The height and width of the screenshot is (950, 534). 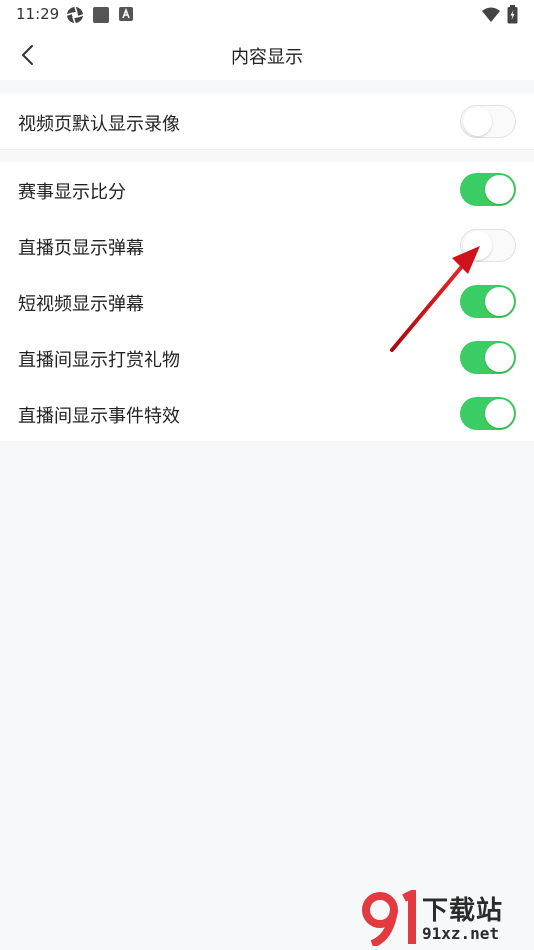 What do you see at coordinates (267, 15) in the screenshot?
I see `status-bar: 11:29` at bounding box center [267, 15].